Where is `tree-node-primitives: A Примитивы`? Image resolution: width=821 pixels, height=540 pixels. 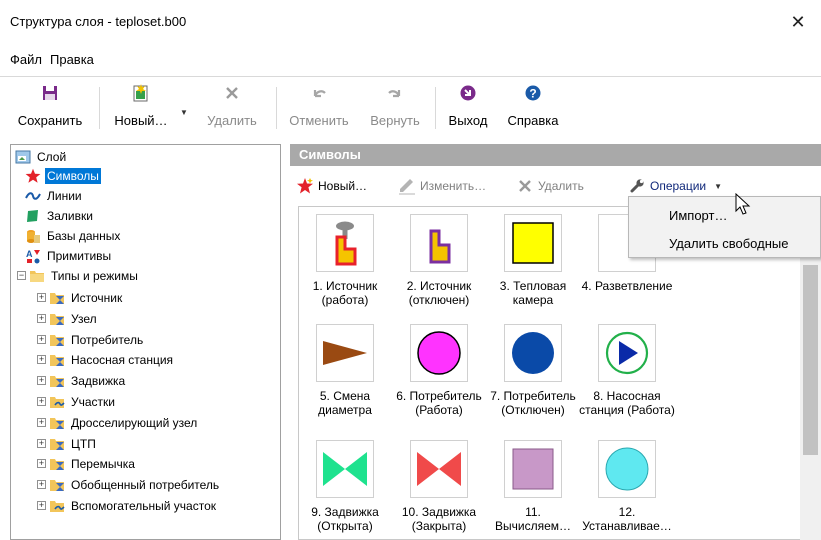
tree-node-primitives: A Примитивы is located at coordinates (69, 256).